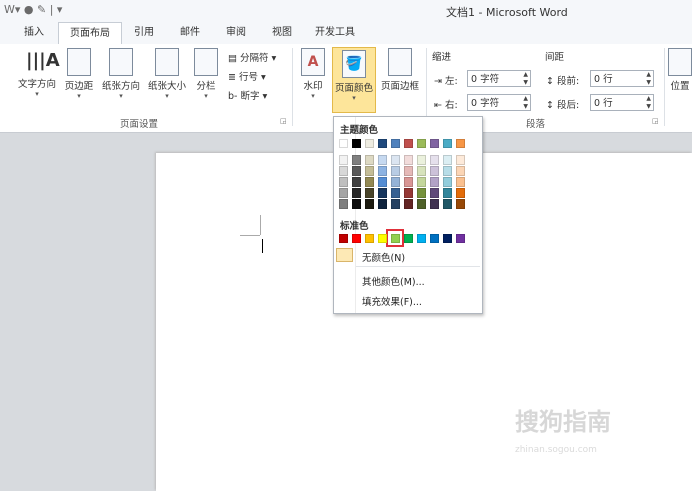  What do you see at coordinates (167, 73) in the screenshot?
I see `size-button: 纸张大小 ▾` at bounding box center [167, 73].